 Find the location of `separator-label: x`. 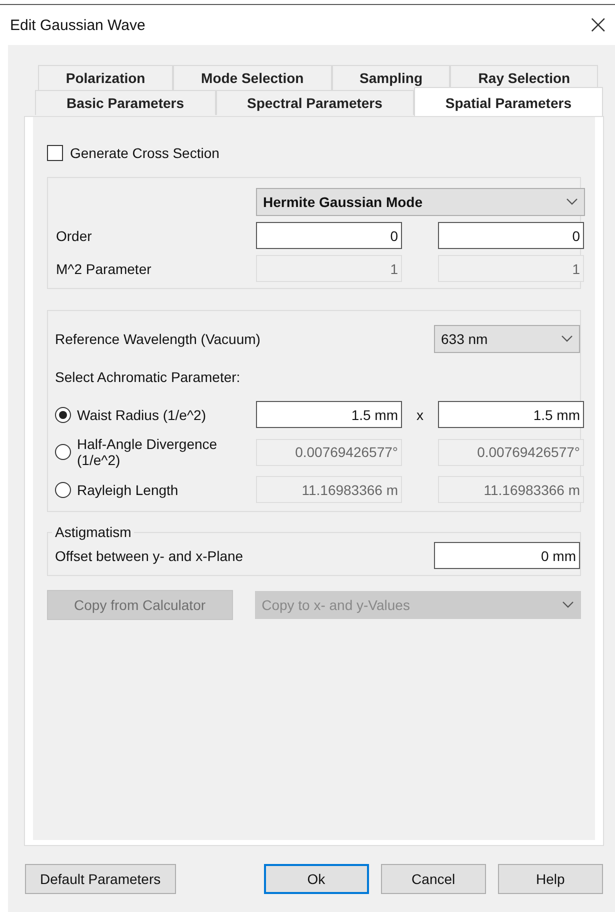

separator-label: x is located at coordinates (420, 414).